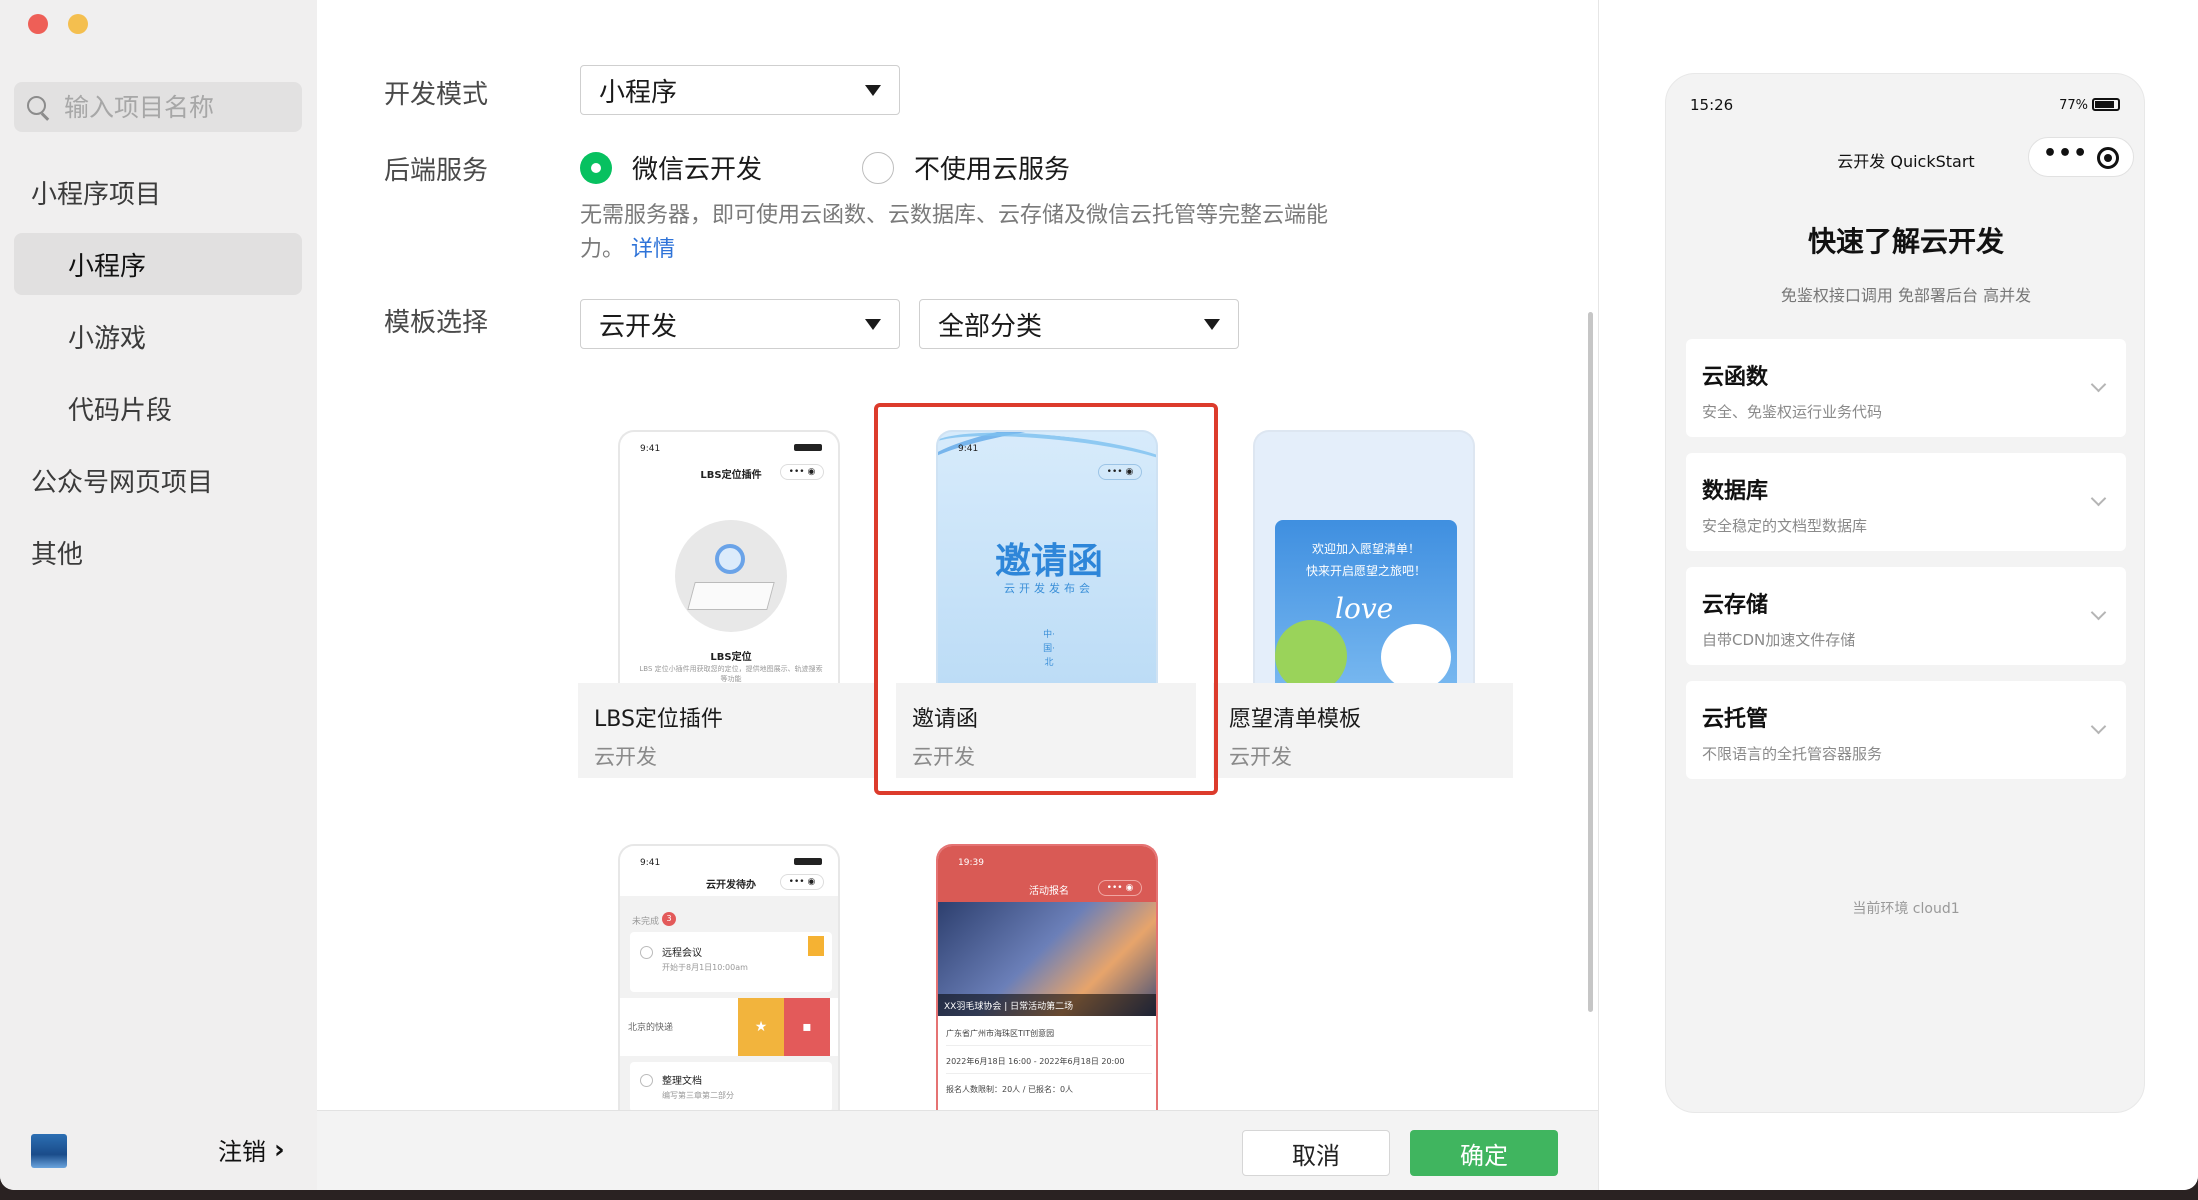 The height and width of the screenshot is (1200, 2198). What do you see at coordinates (279, 1149) in the screenshot?
I see `chevron-right-icon: ›` at bounding box center [279, 1149].